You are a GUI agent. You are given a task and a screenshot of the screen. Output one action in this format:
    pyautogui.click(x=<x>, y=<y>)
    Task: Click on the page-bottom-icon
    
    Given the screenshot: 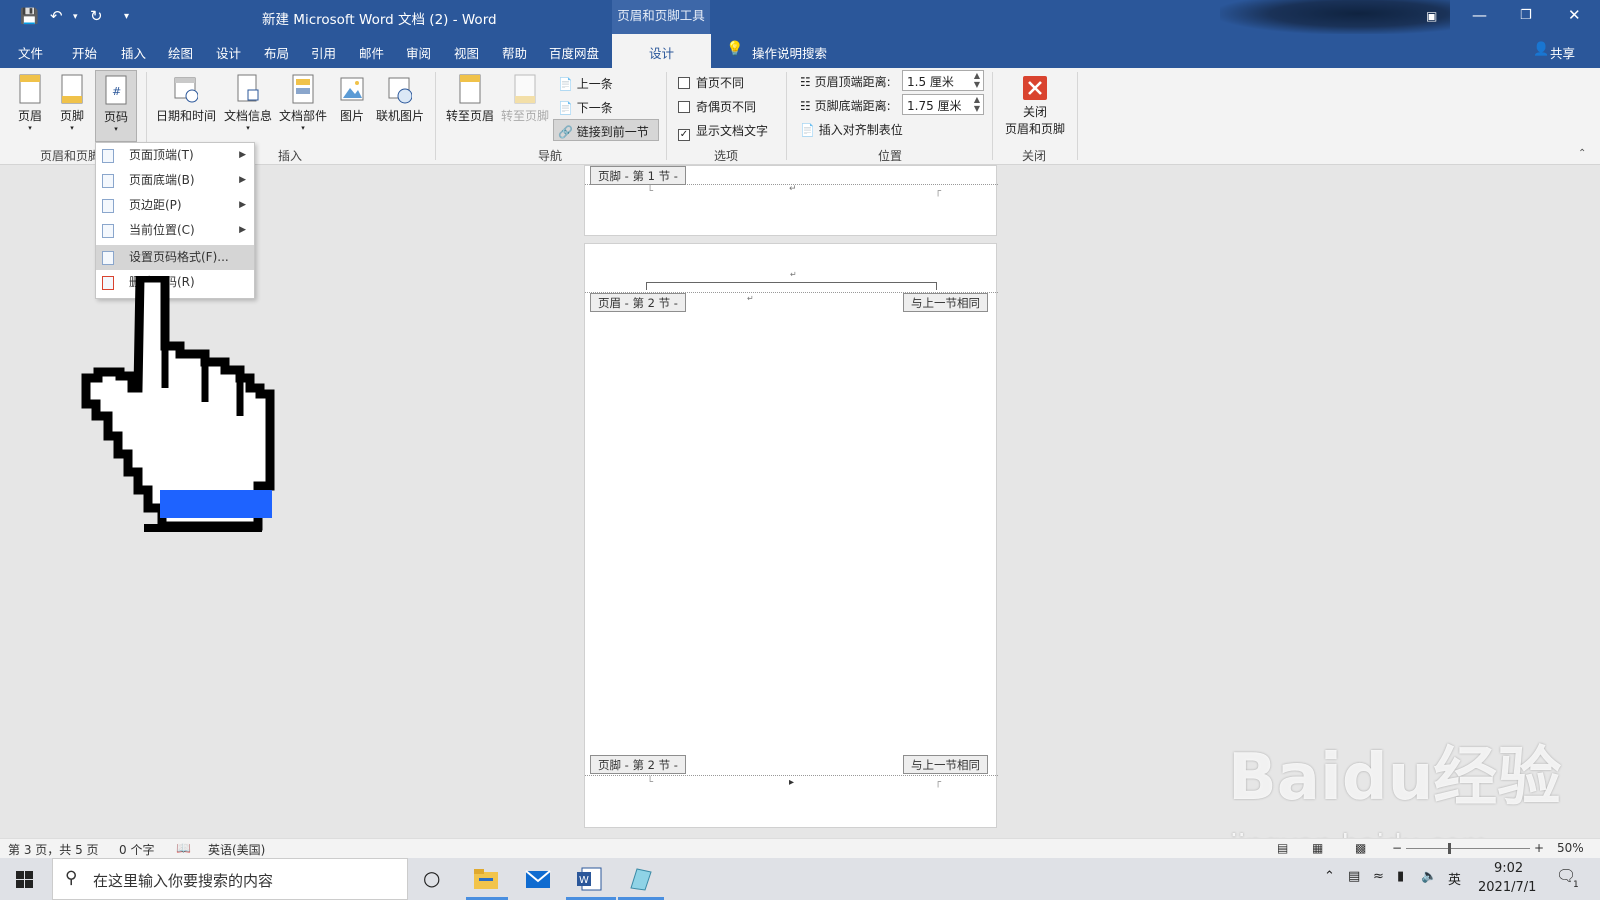 What is the action you would take?
    pyautogui.click(x=108, y=181)
    